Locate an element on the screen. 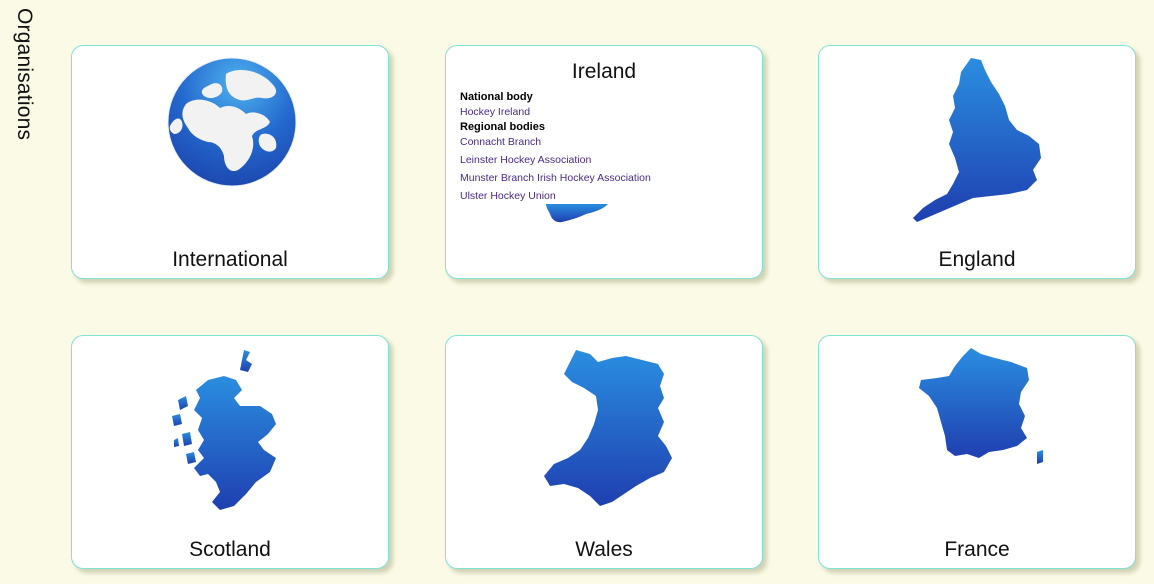 This screenshot has width=1154, height=584. card-wales: Wales is located at coordinates (604, 452).